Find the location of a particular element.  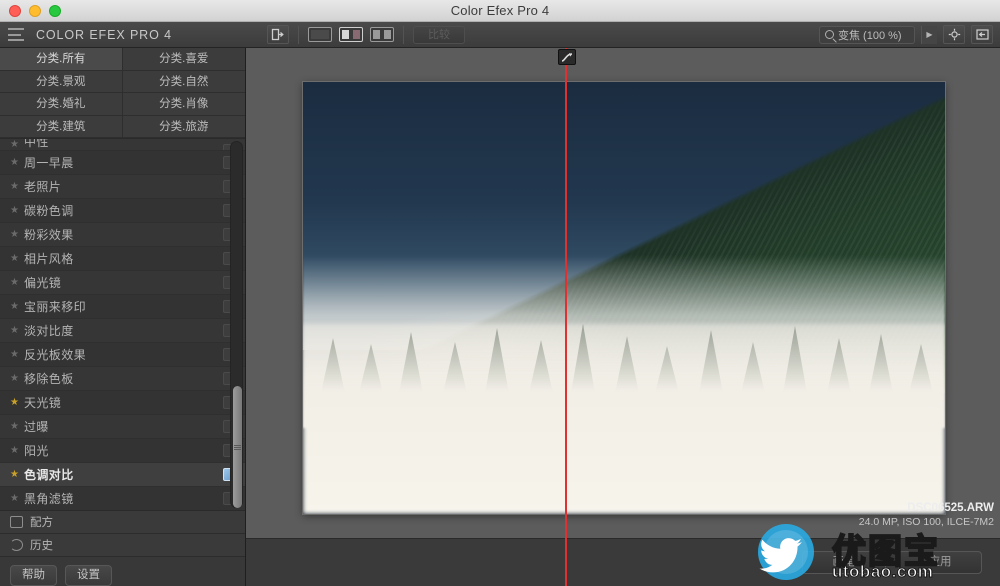

app-toolbar: COLOR EFEX PRO 4 比较 变焦 (100 %) ▶ is located at coordinates (500, 35).